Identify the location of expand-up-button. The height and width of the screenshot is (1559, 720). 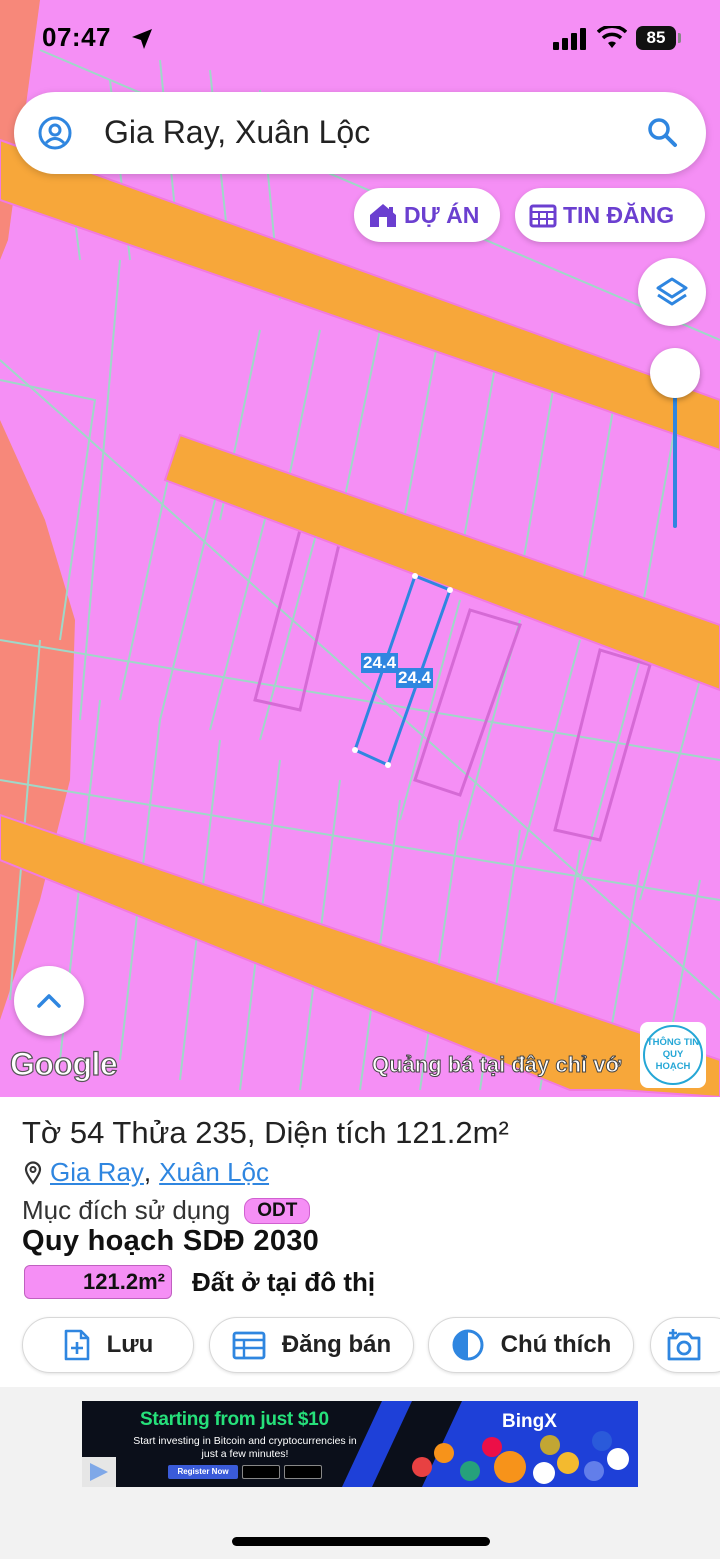
(49, 1001).